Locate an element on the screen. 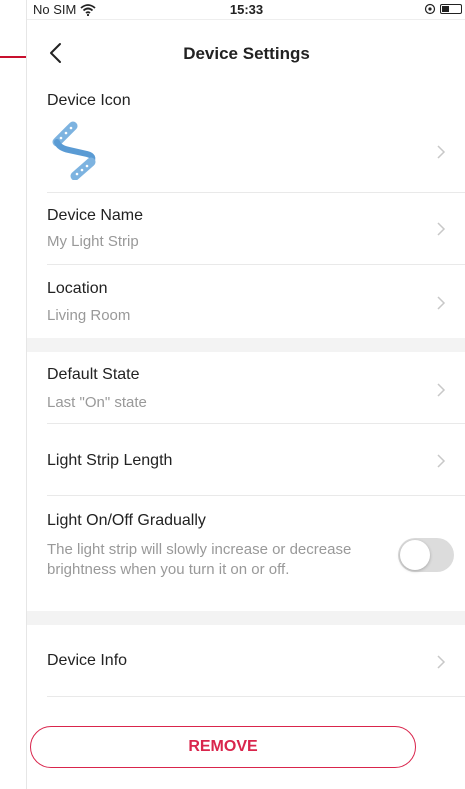 The width and height of the screenshot is (465, 789). status-bar: No SIM 15:33 is located at coordinates (246, 10).